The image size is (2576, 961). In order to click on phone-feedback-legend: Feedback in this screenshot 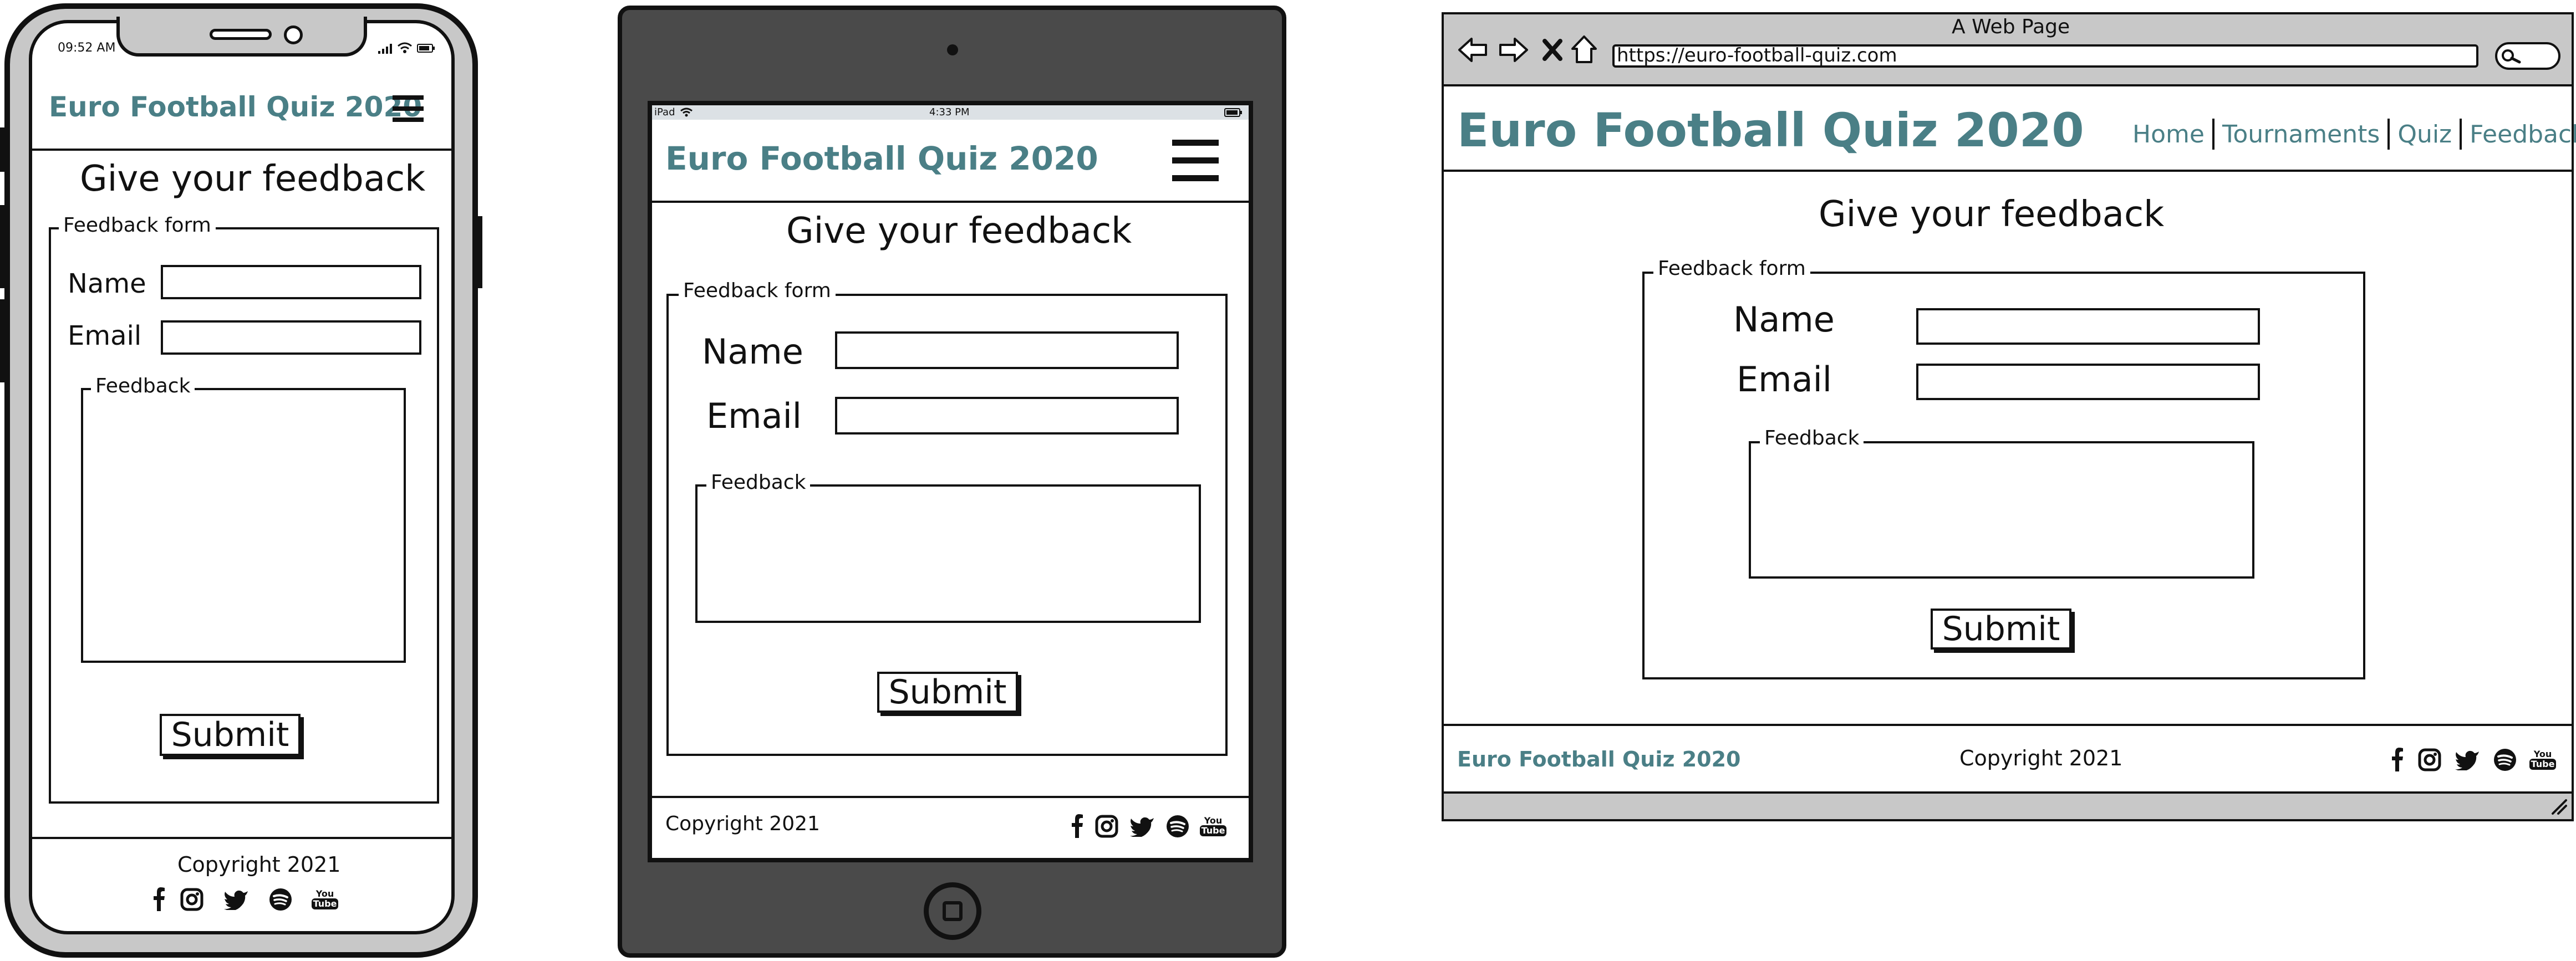, I will do `click(143, 386)`.